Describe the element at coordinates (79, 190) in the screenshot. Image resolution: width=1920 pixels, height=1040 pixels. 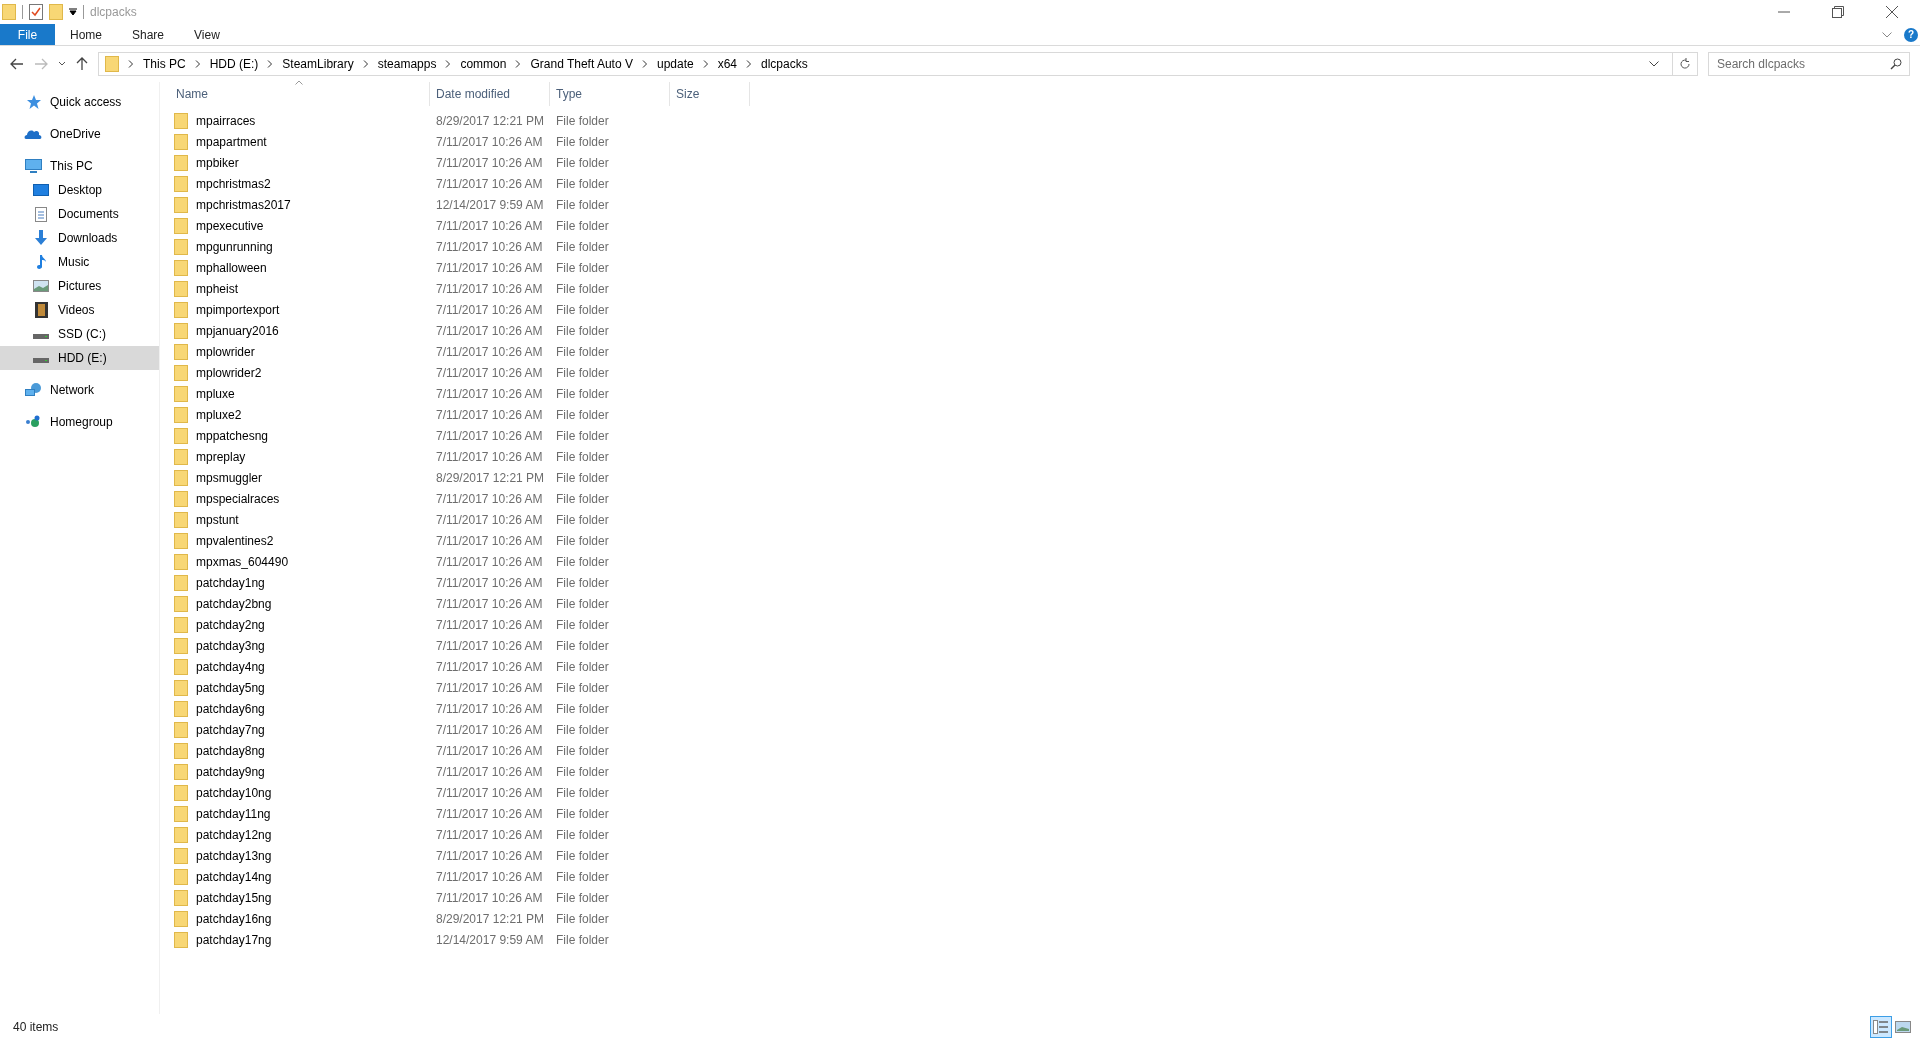
I see `nav-item: Desktop` at that location.